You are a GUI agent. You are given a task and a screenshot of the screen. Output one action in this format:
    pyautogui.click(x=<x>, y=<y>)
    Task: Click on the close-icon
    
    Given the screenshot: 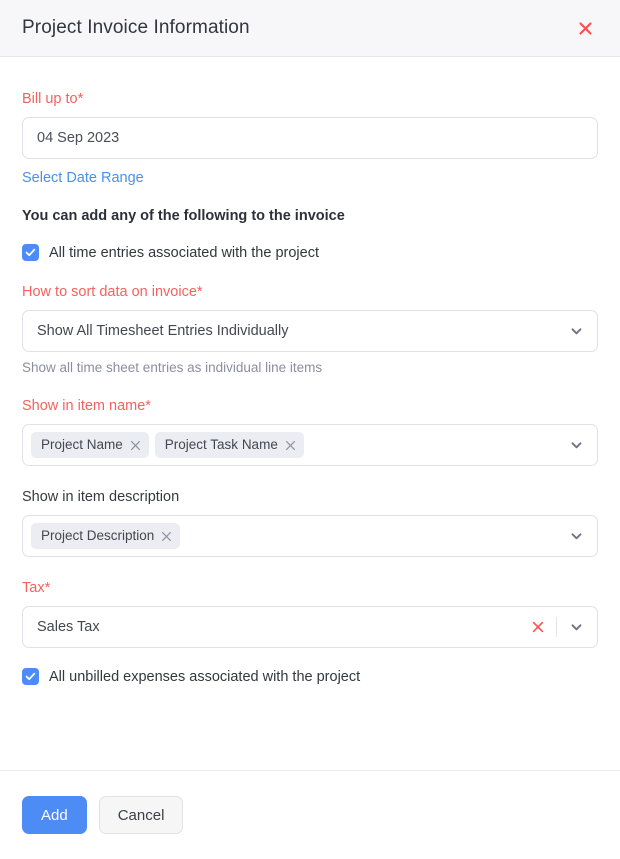 What is the action you would take?
    pyautogui.click(x=585, y=28)
    